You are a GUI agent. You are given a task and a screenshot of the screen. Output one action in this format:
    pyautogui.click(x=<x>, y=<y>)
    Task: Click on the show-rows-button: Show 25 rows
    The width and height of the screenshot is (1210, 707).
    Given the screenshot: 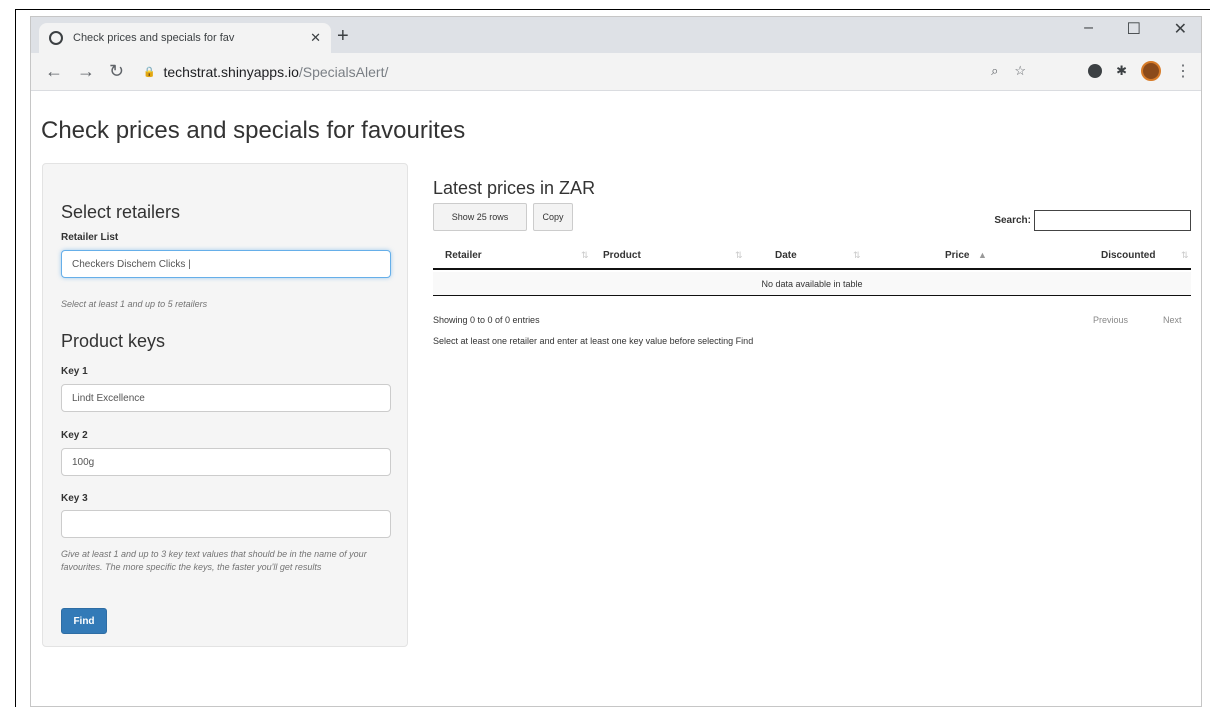 What is the action you would take?
    pyautogui.click(x=480, y=217)
    